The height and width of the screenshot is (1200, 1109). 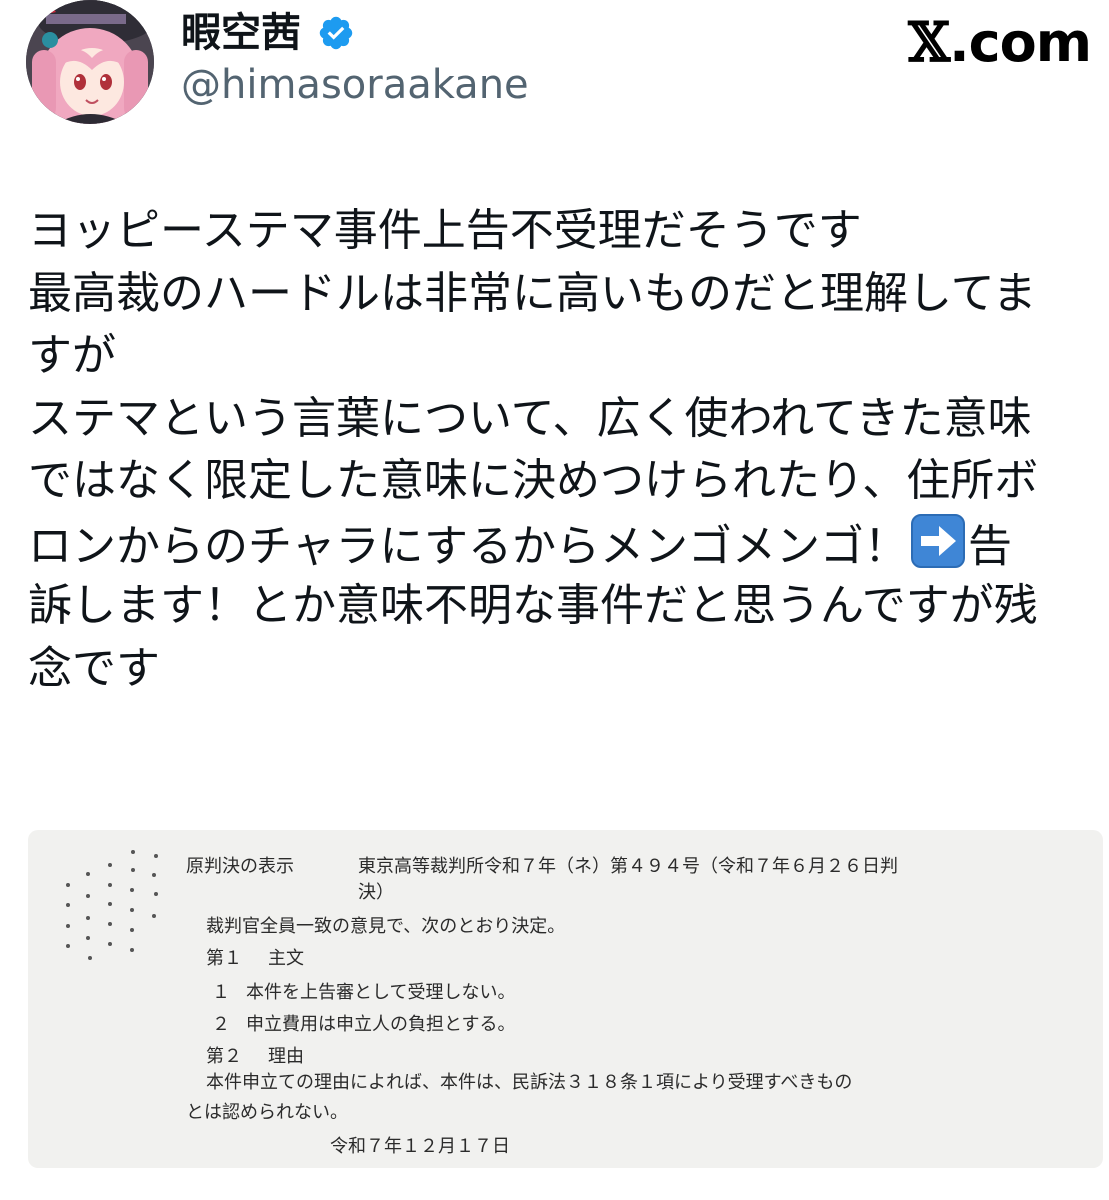 I want to click on doc-section-number: 第１, so click(x=224, y=958).